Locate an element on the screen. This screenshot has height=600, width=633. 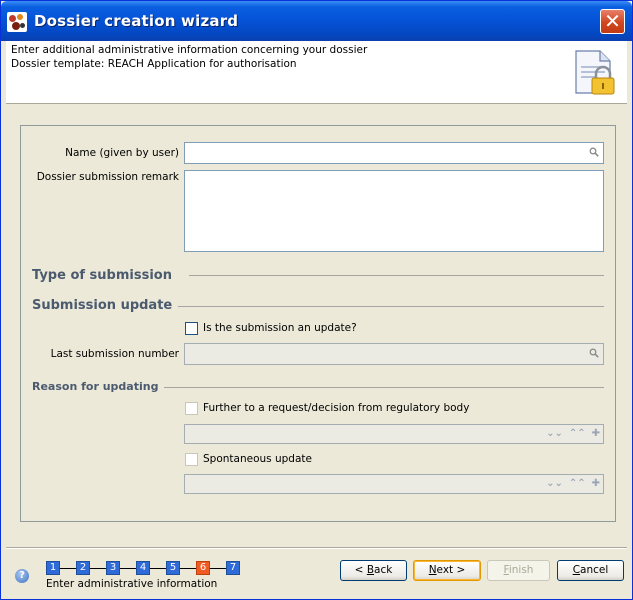
reason-for-updating-heading: Reason for updating is located at coordinates (98, 386).